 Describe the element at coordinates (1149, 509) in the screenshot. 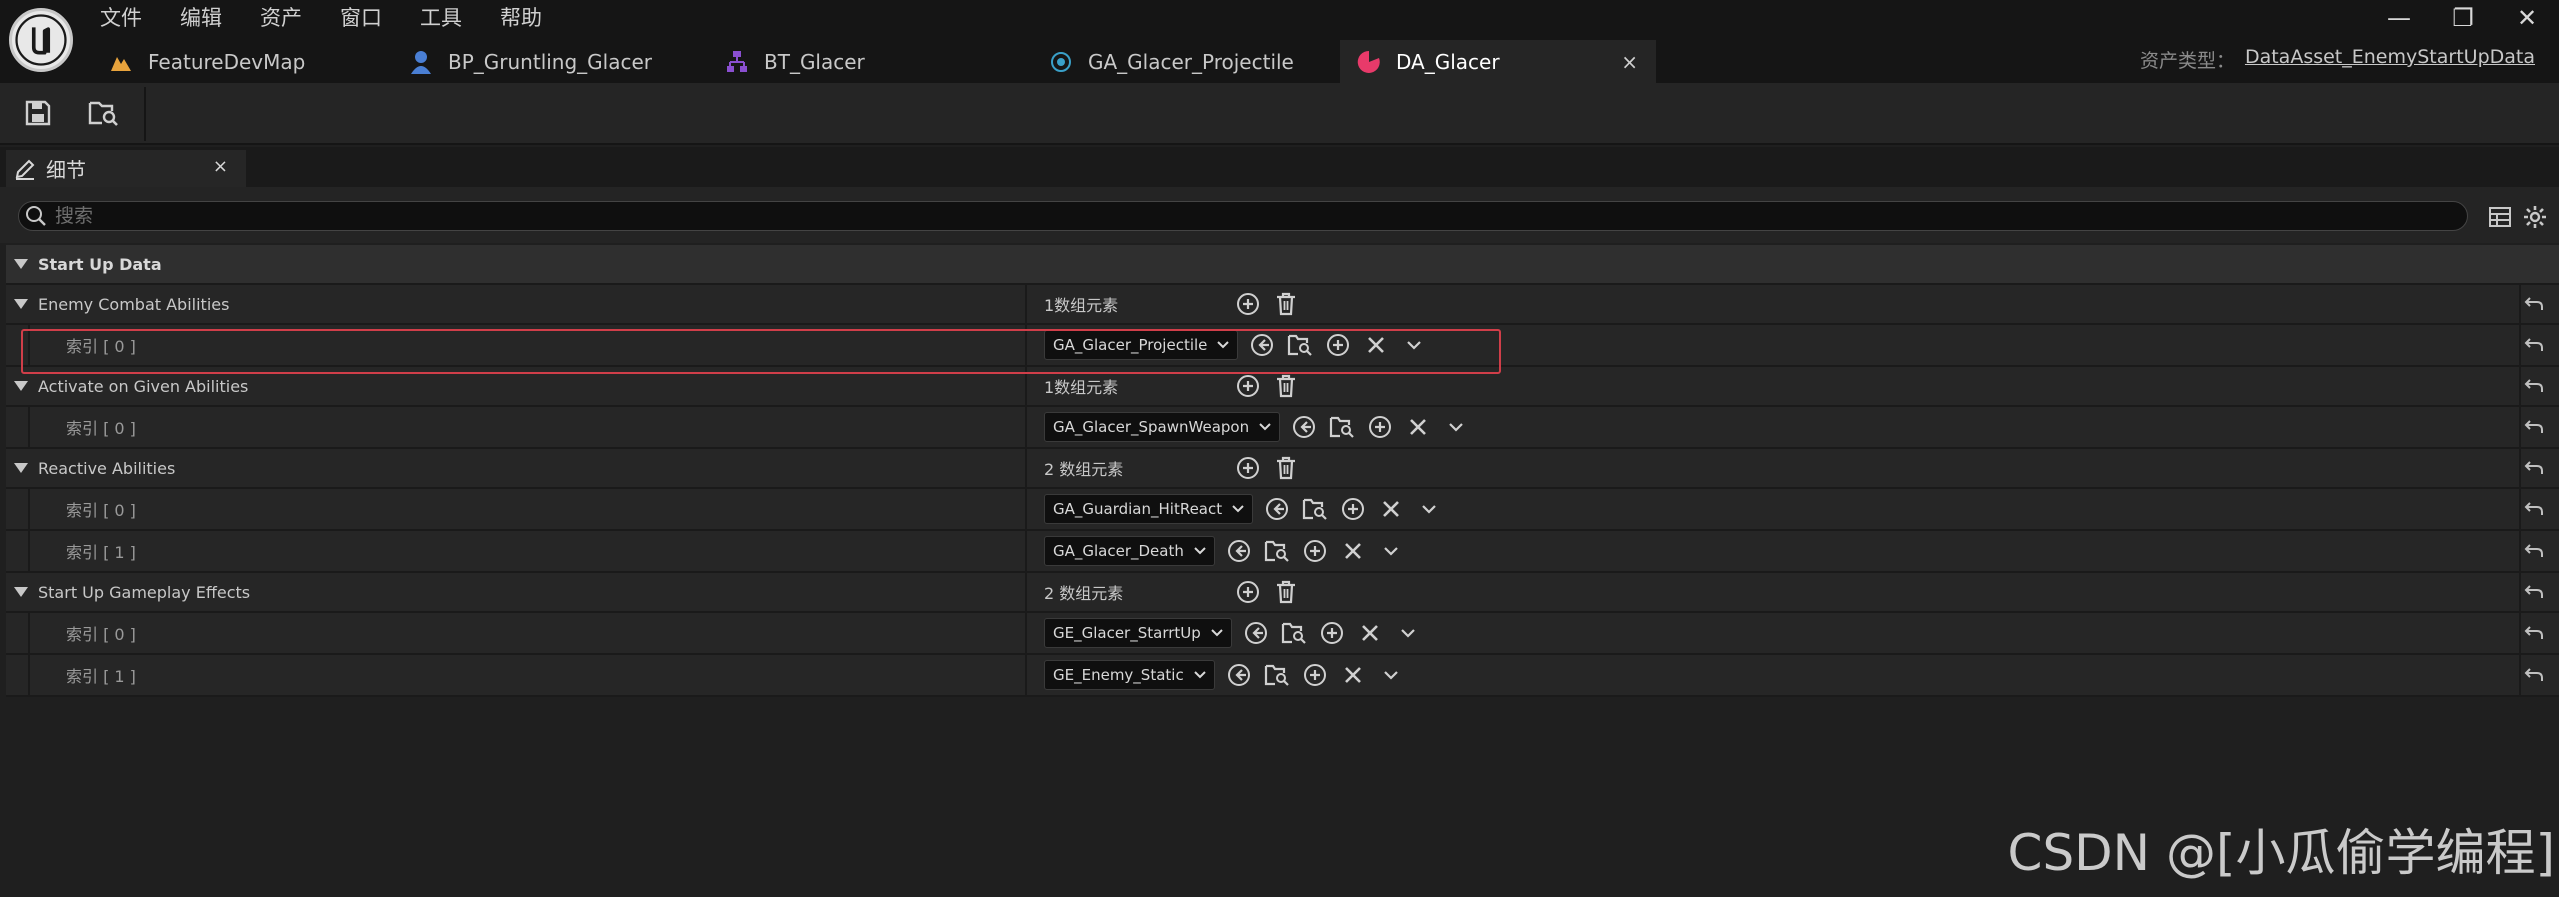

I see `asset-class-picker: GA_Guardian_HitReact` at that location.